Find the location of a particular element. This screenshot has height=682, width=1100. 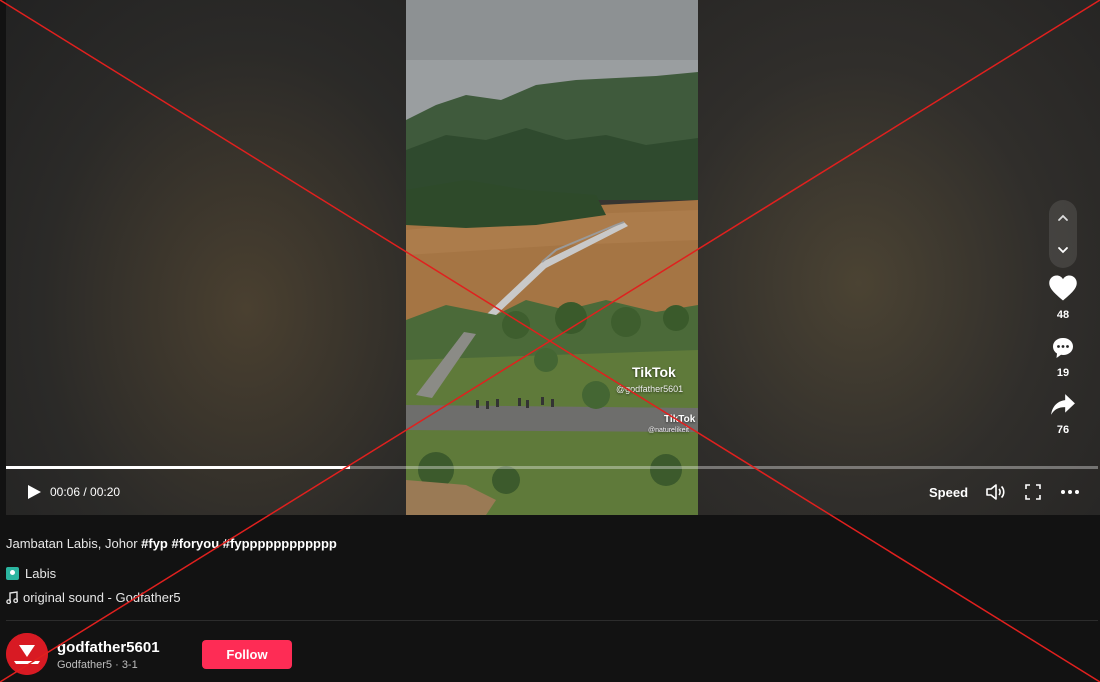

comment-icon is located at coordinates (1063, 348).